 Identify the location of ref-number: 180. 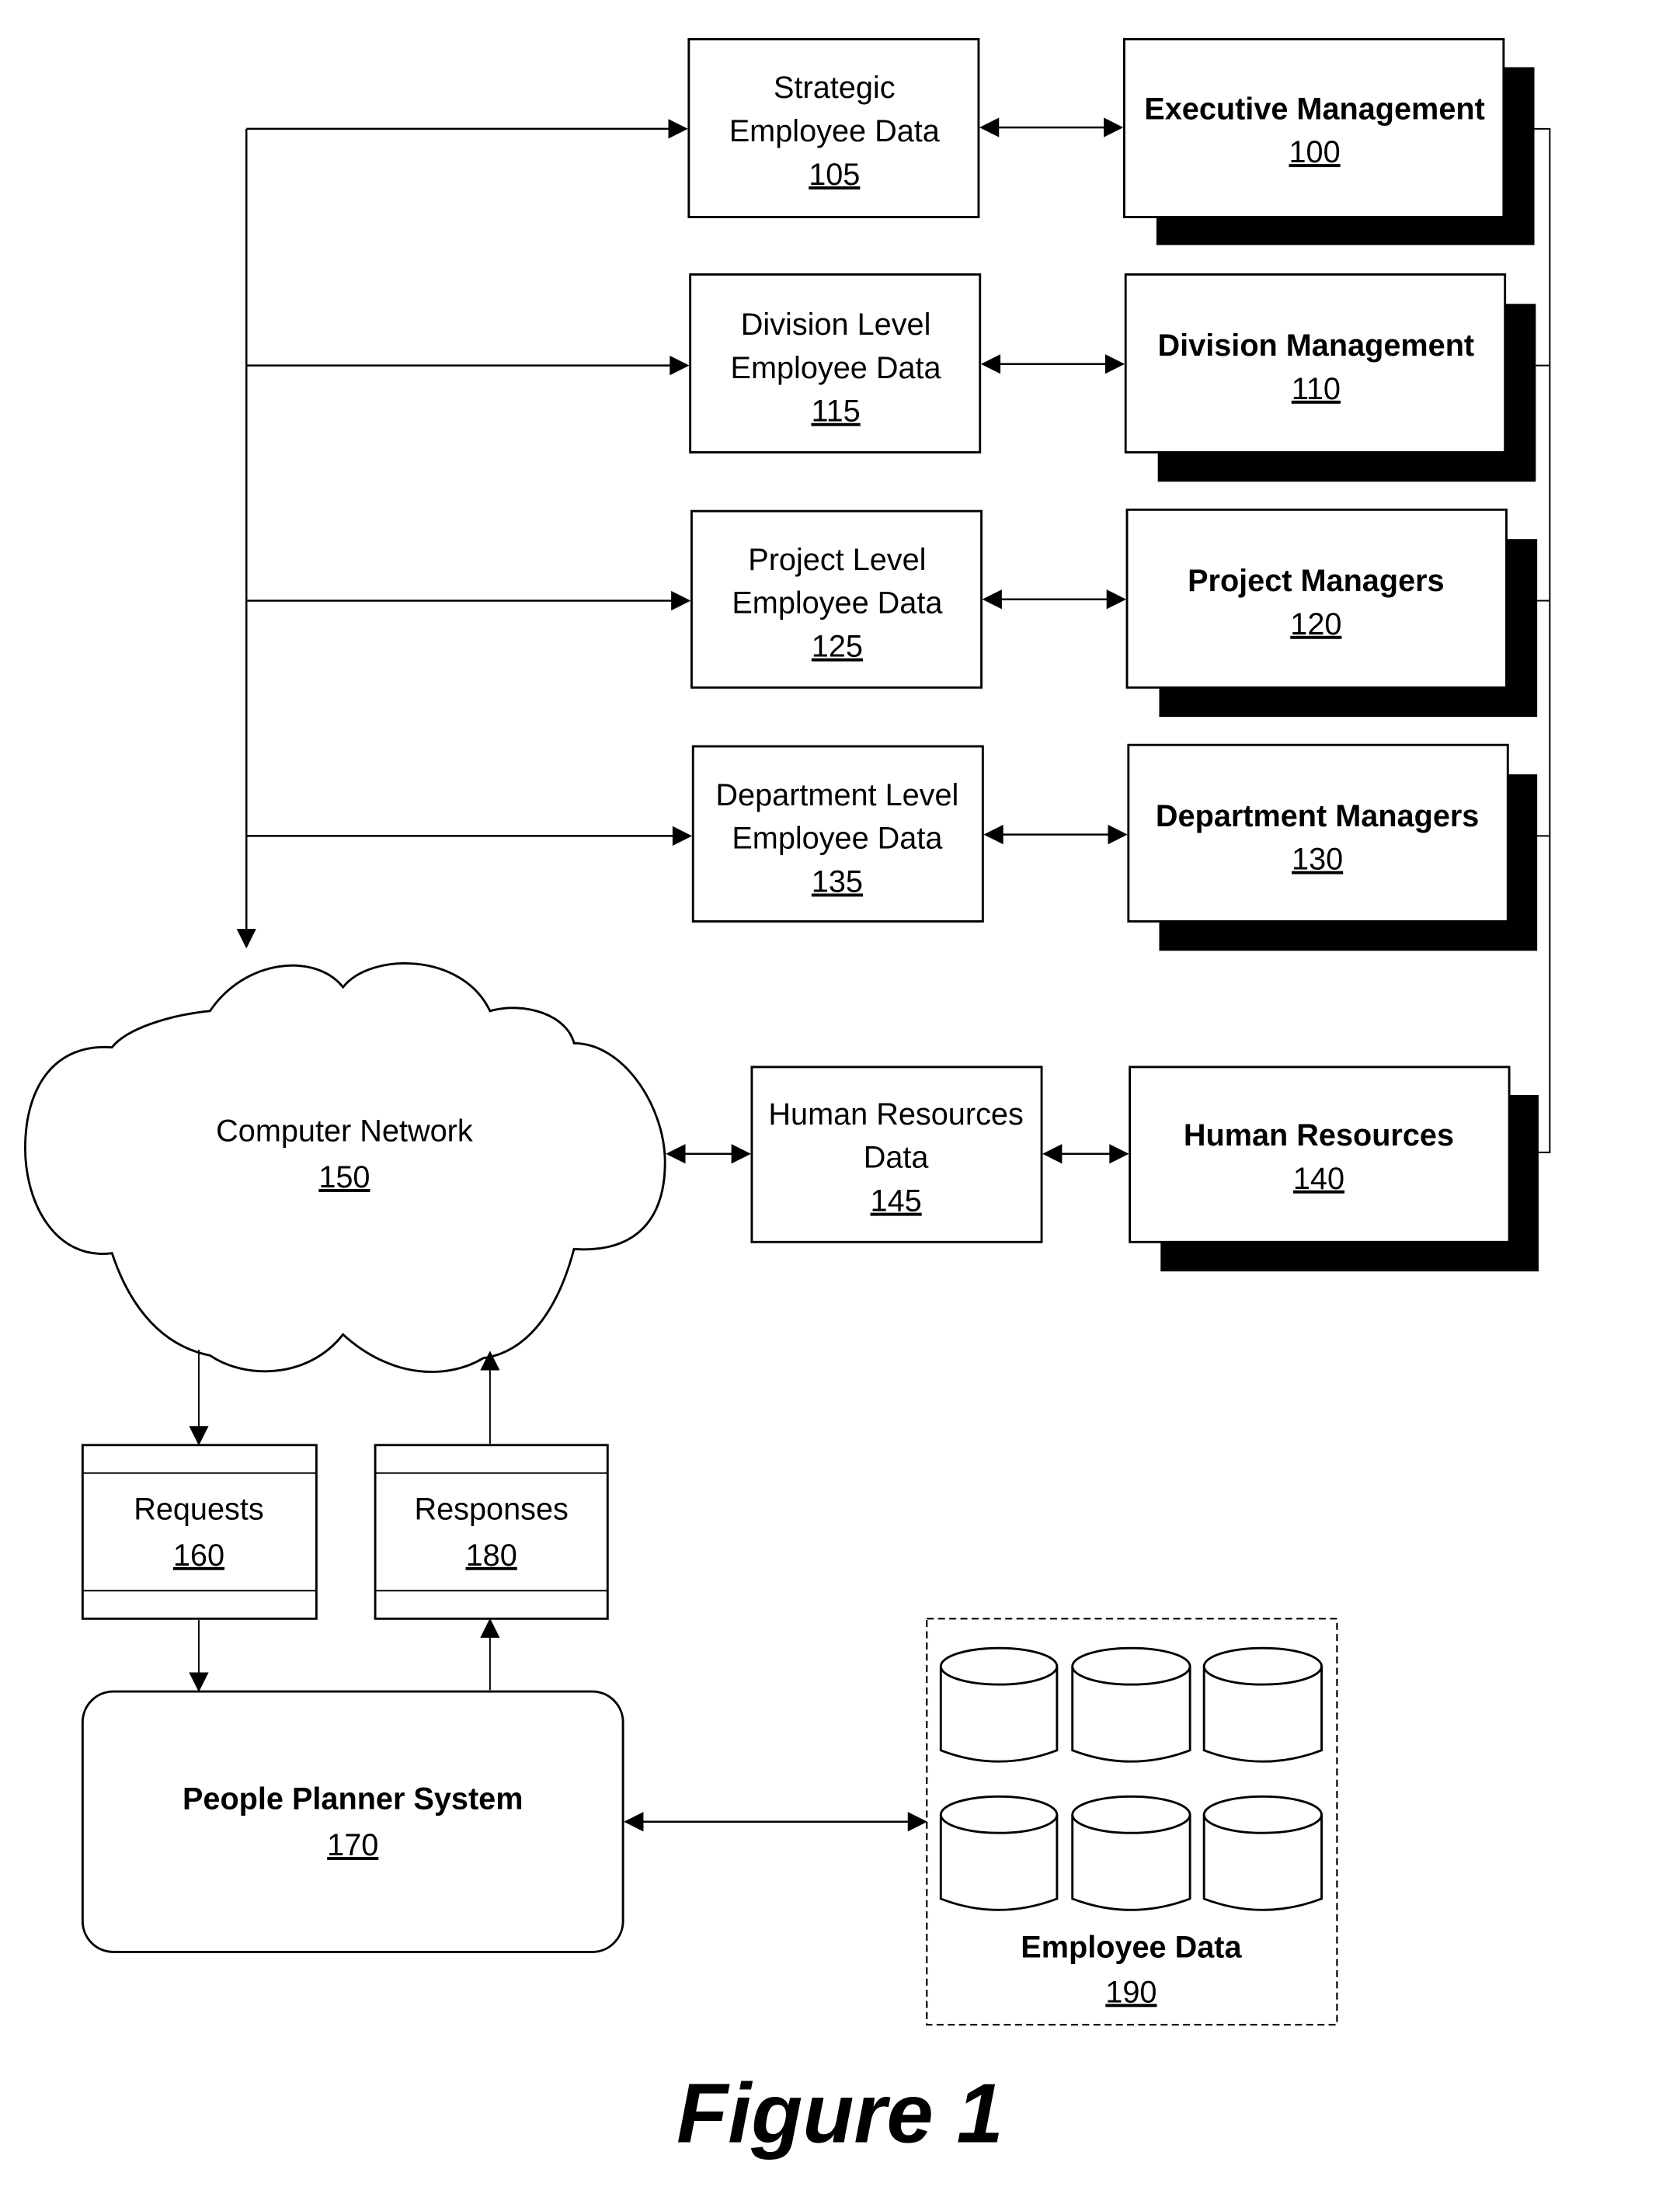
(492, 1555).